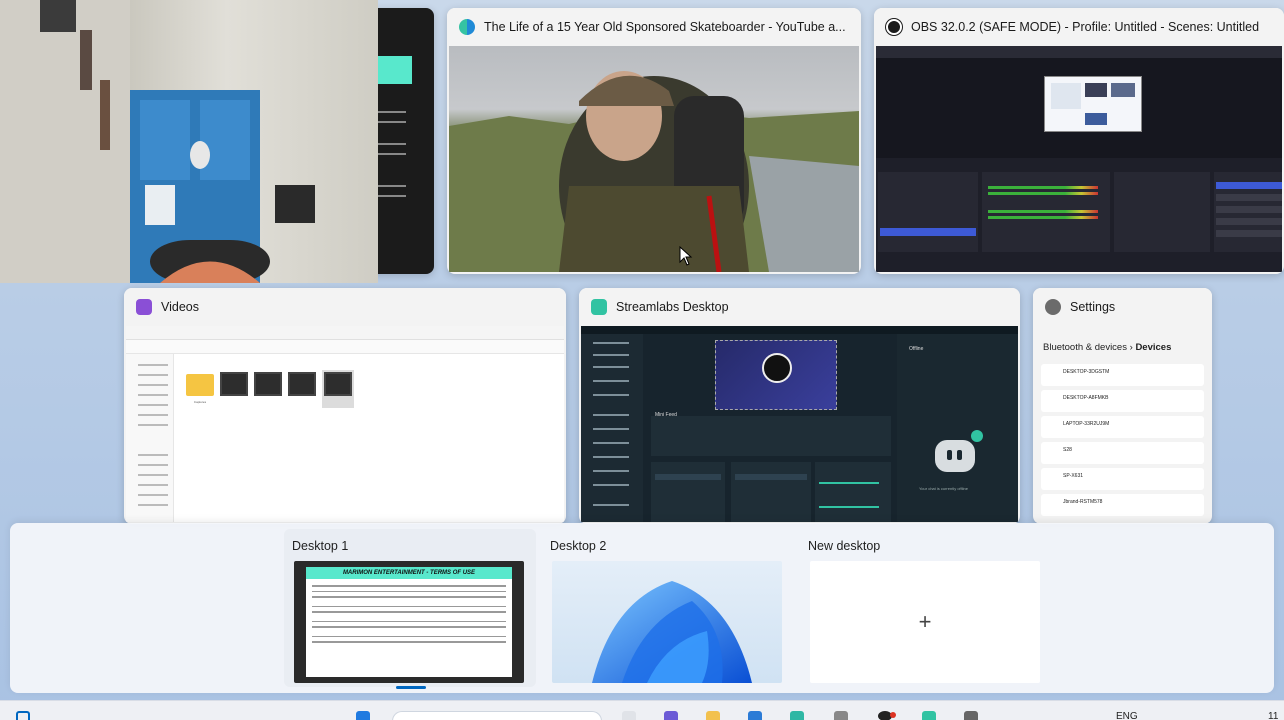 The width and height of the screenshot is (1284, 720). I want to click on scenes-panel, so click(688, 492).